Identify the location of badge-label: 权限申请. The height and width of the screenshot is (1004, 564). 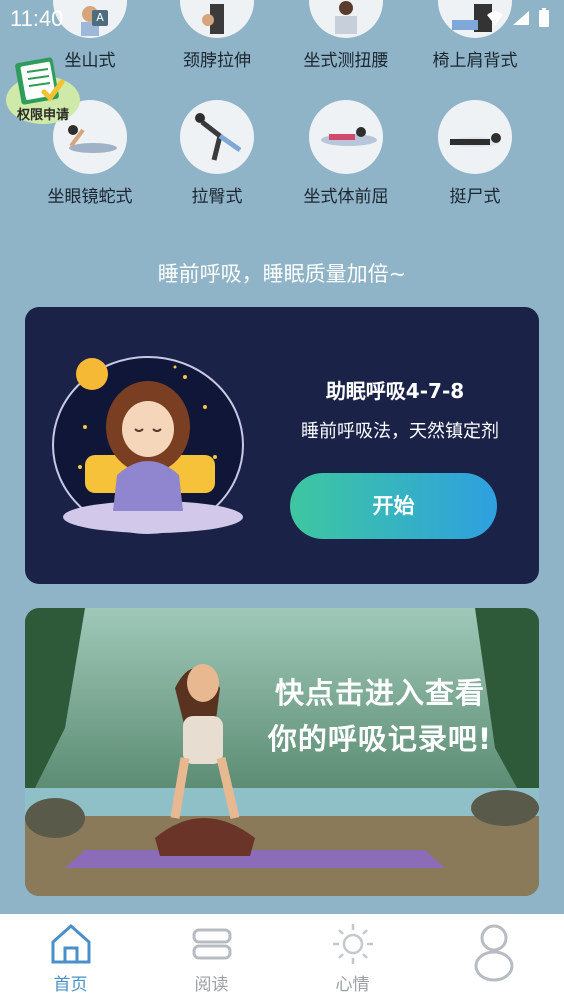
(42, 115).